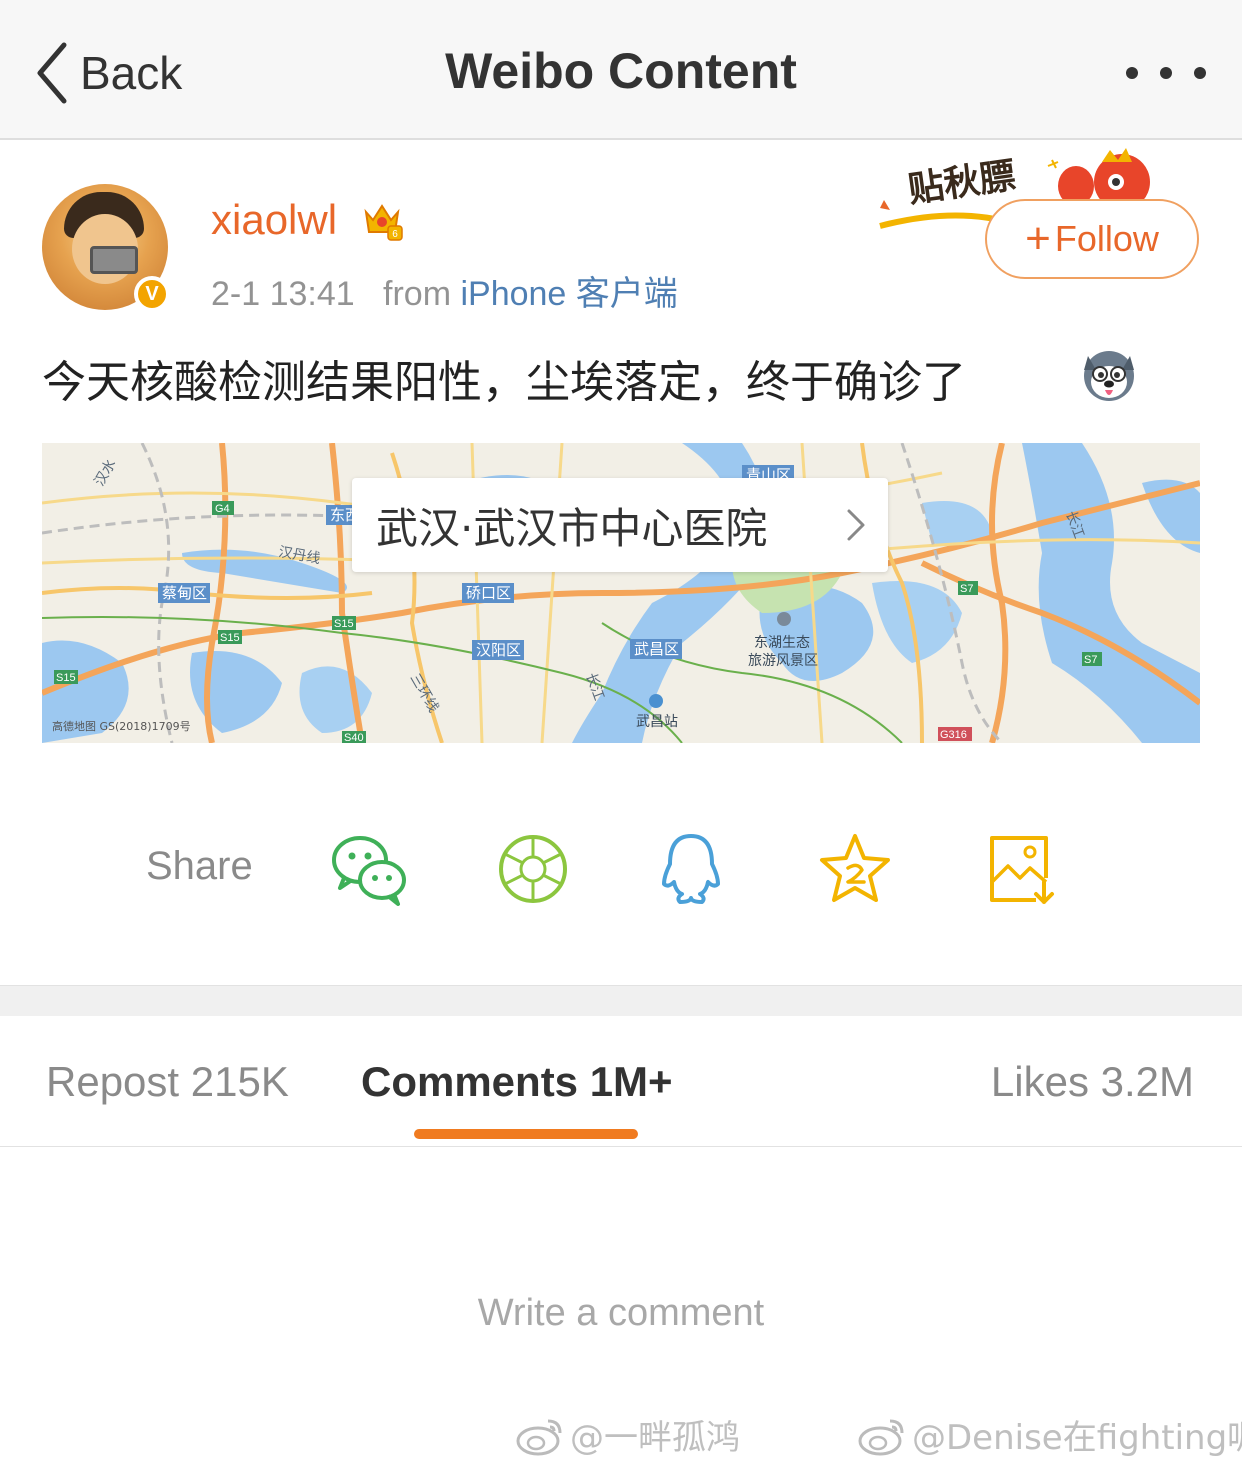  What do you see at coordinates (199, 866) in the screenshot?
I see `share-label: Share` at bounding box center [199, 866].